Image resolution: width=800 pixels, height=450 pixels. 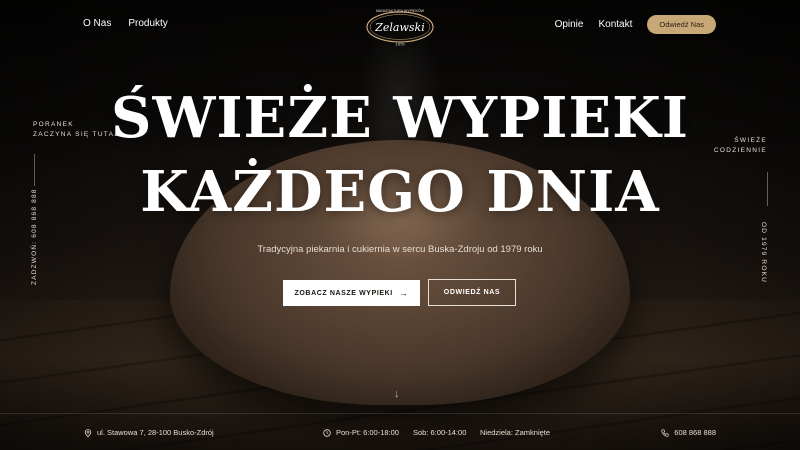 I want to click on hours-saturday-text: Sob: 6:00-14:00, so click(x=440, y=432).